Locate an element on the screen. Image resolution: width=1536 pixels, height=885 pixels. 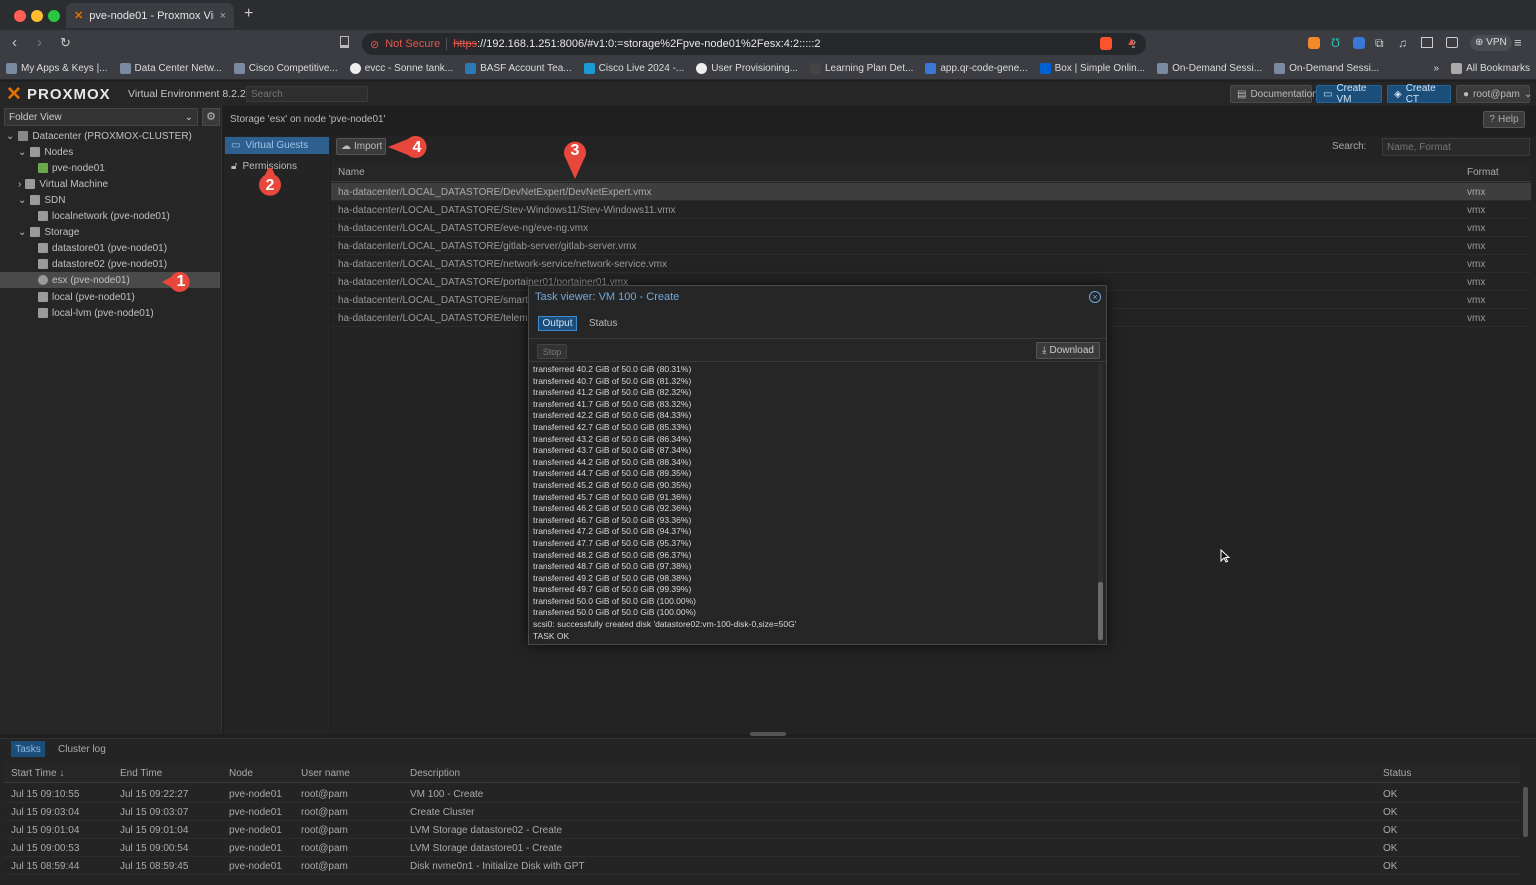
user-menu-button: ● root@pam ⌄ is located at coordinates (1494, 94).